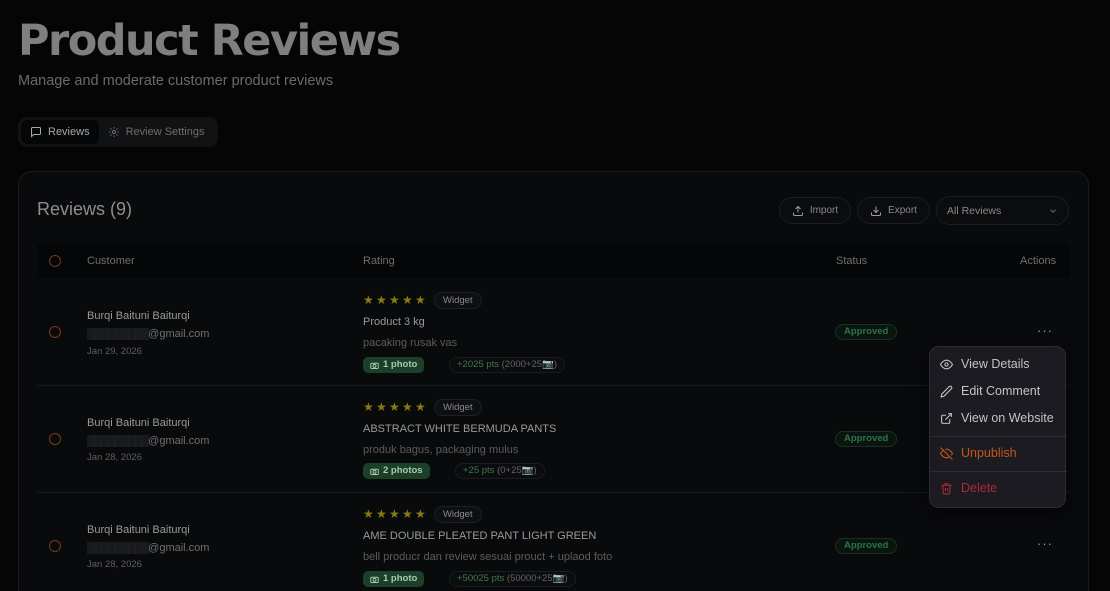  I want to click on photo-count-badge: 2 photos, so click(396, 471).